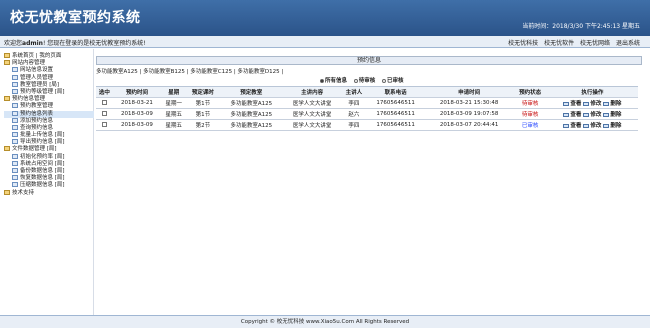 The image size is (650, 328). What do you see at coordinates (203, 103) in the screenshot?
I see `table-cell: 第1节` at bounding box center [203, 103].